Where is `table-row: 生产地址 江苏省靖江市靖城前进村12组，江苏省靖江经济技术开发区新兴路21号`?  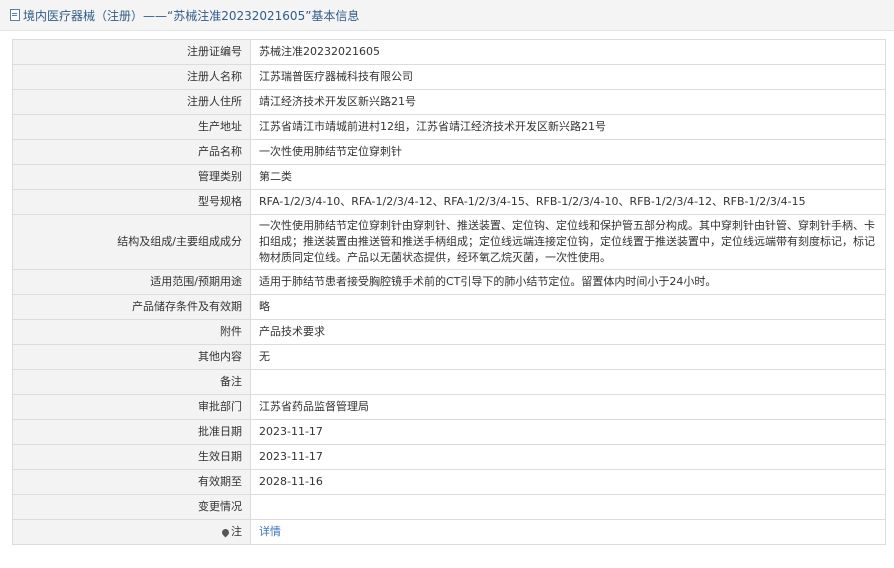
table-row: 生产地址 江苏省靖江市靖城前进村12组，江苏省靖江经济技术开发区新兴路21号 is located at coordinates (449, 127).